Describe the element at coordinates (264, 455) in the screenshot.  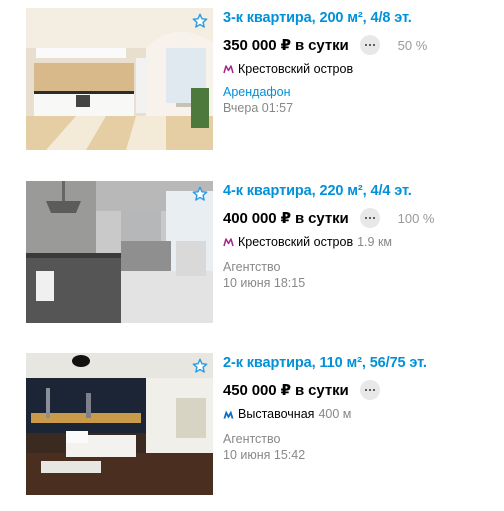
I see `listing-date: 10 июня 15:42` at that location.